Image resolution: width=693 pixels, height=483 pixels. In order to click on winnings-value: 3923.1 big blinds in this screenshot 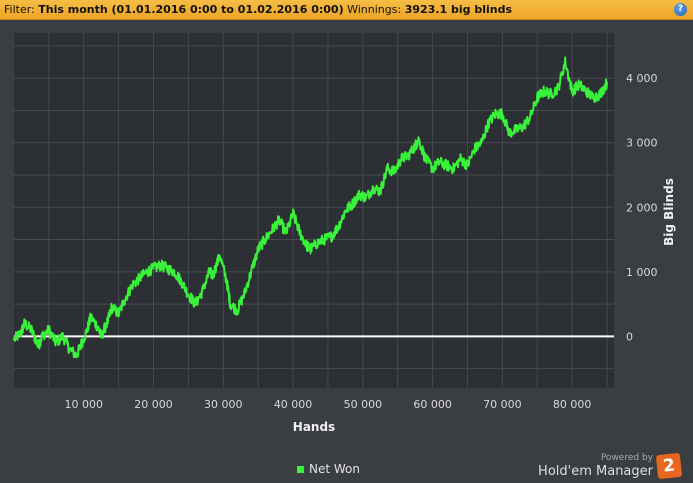, I will do `click(458, 9)`.